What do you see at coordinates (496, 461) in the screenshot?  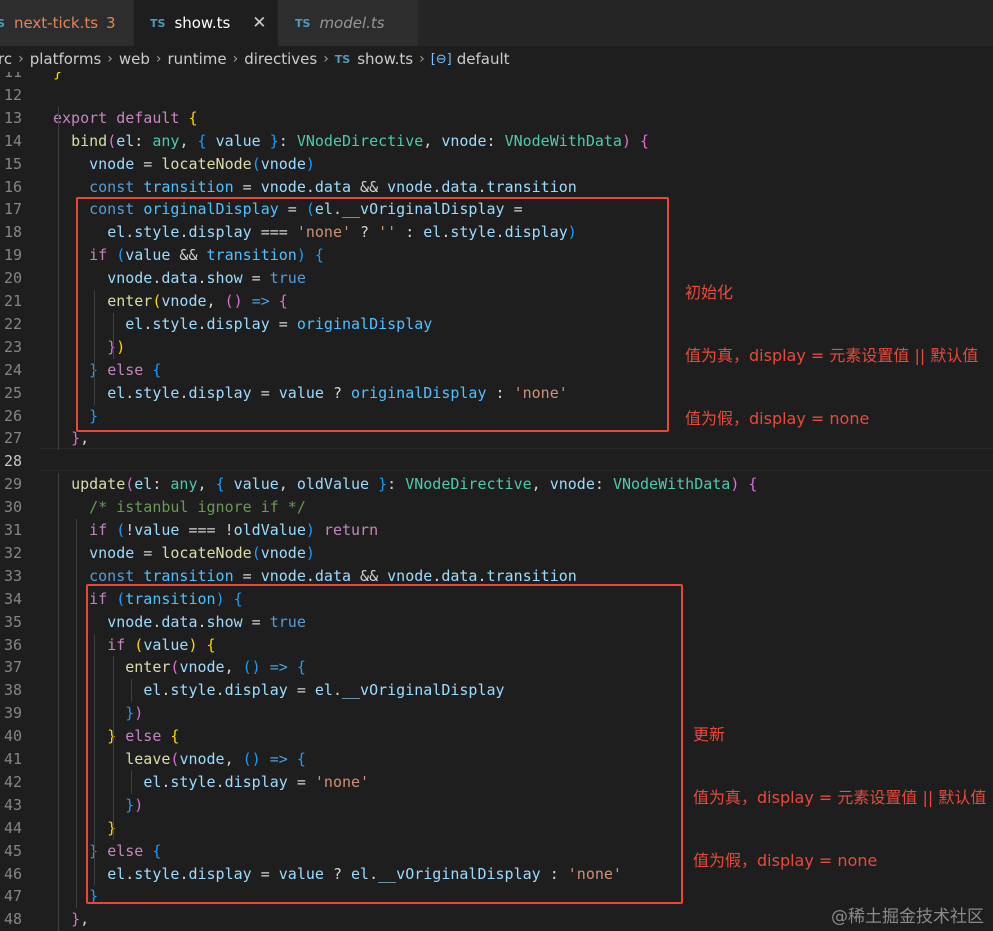 I see `code-line: 28` at bounding box center [496, 461].